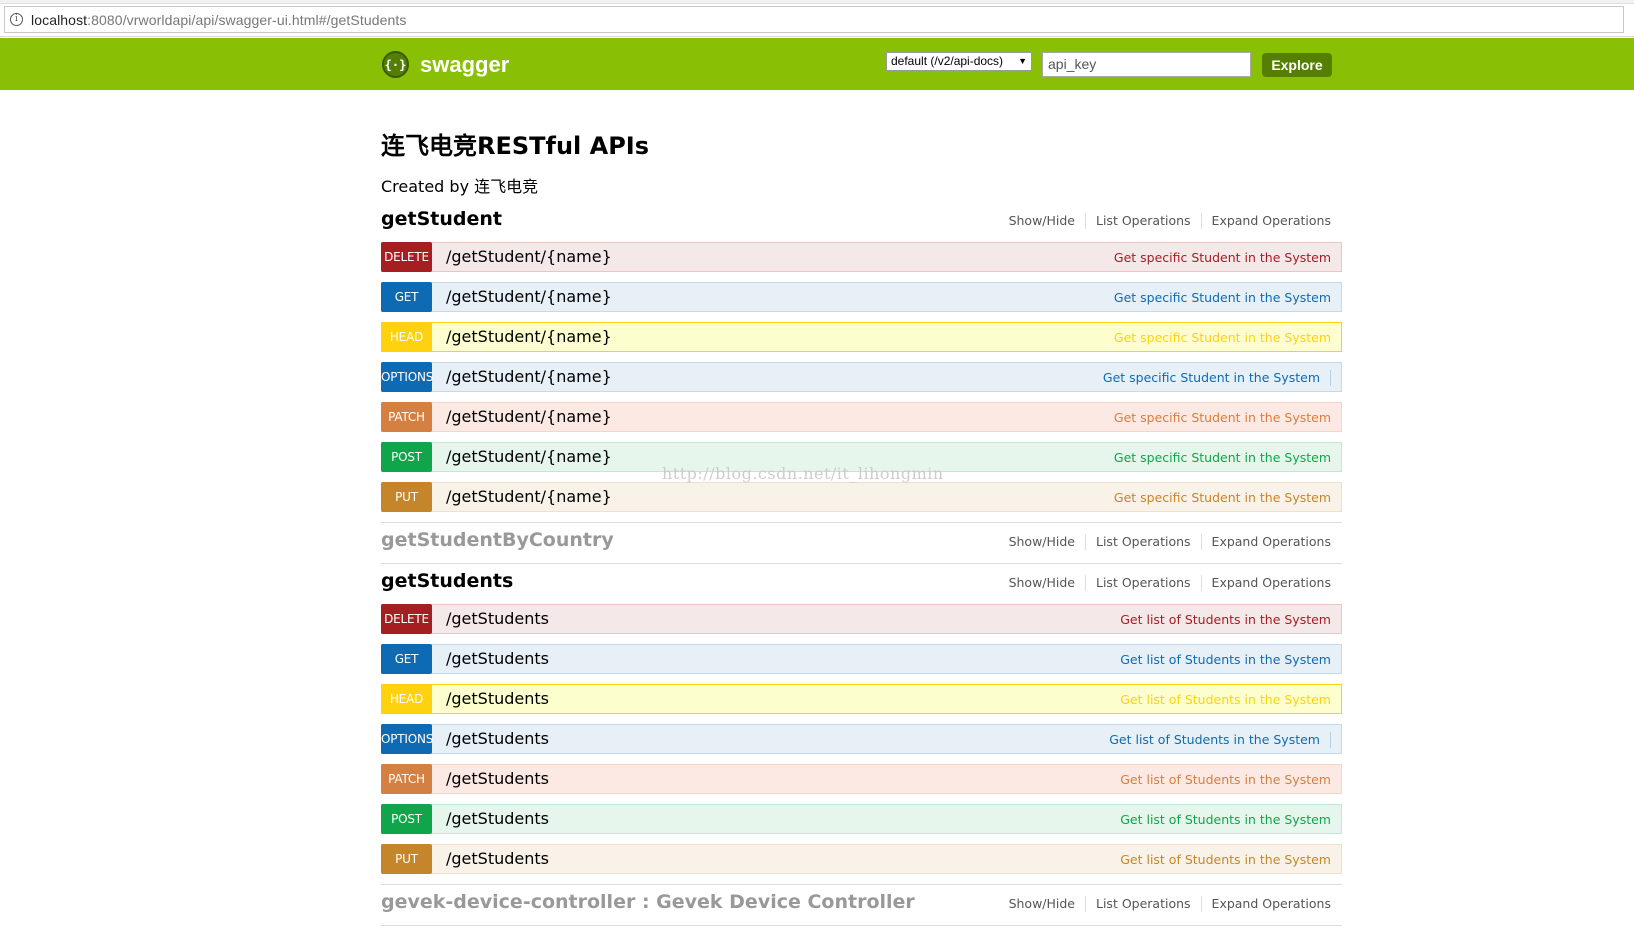  What do you see at coordinates (497, 540) in the screenshot?
I see `resource-name: getStudentByCountry` at bounding box center [497, 540].